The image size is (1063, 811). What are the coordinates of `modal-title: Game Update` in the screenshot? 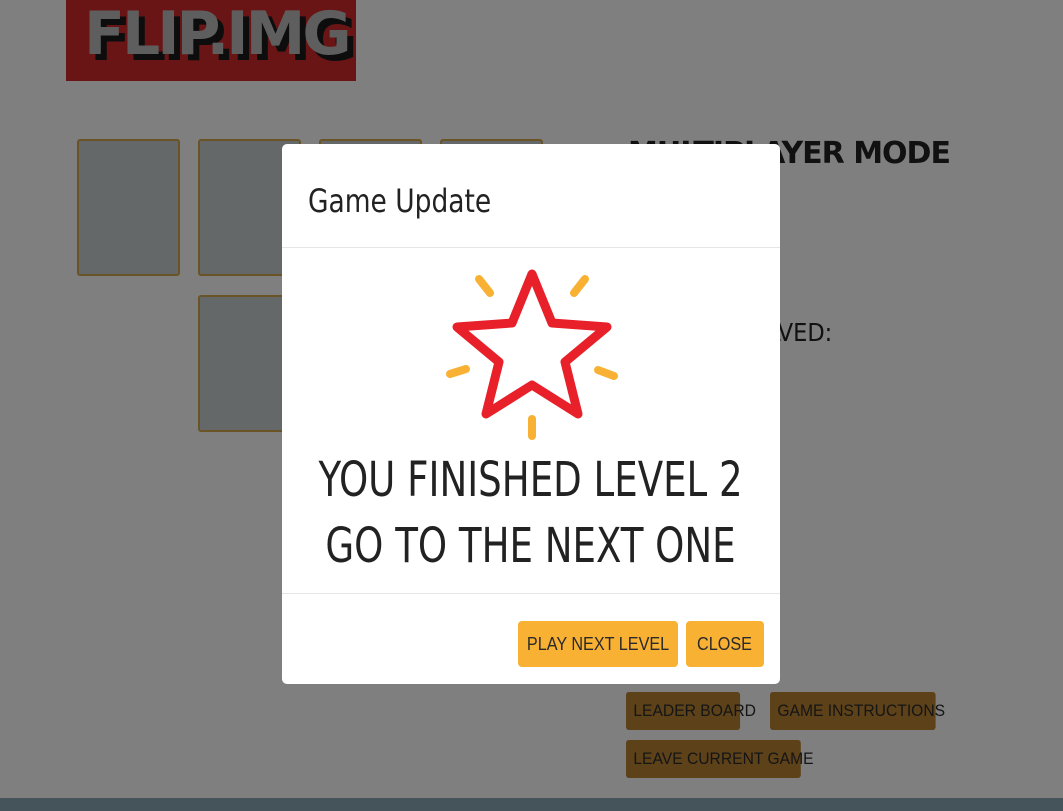 It's located at (400, 201).